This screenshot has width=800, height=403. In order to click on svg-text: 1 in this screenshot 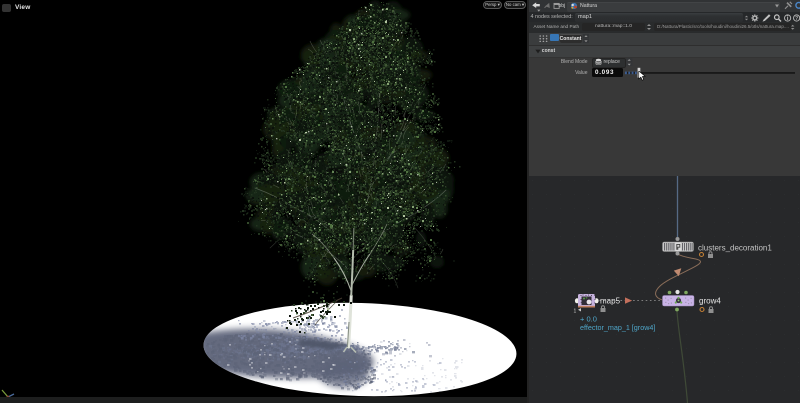, I will do `click(575, 312)`.